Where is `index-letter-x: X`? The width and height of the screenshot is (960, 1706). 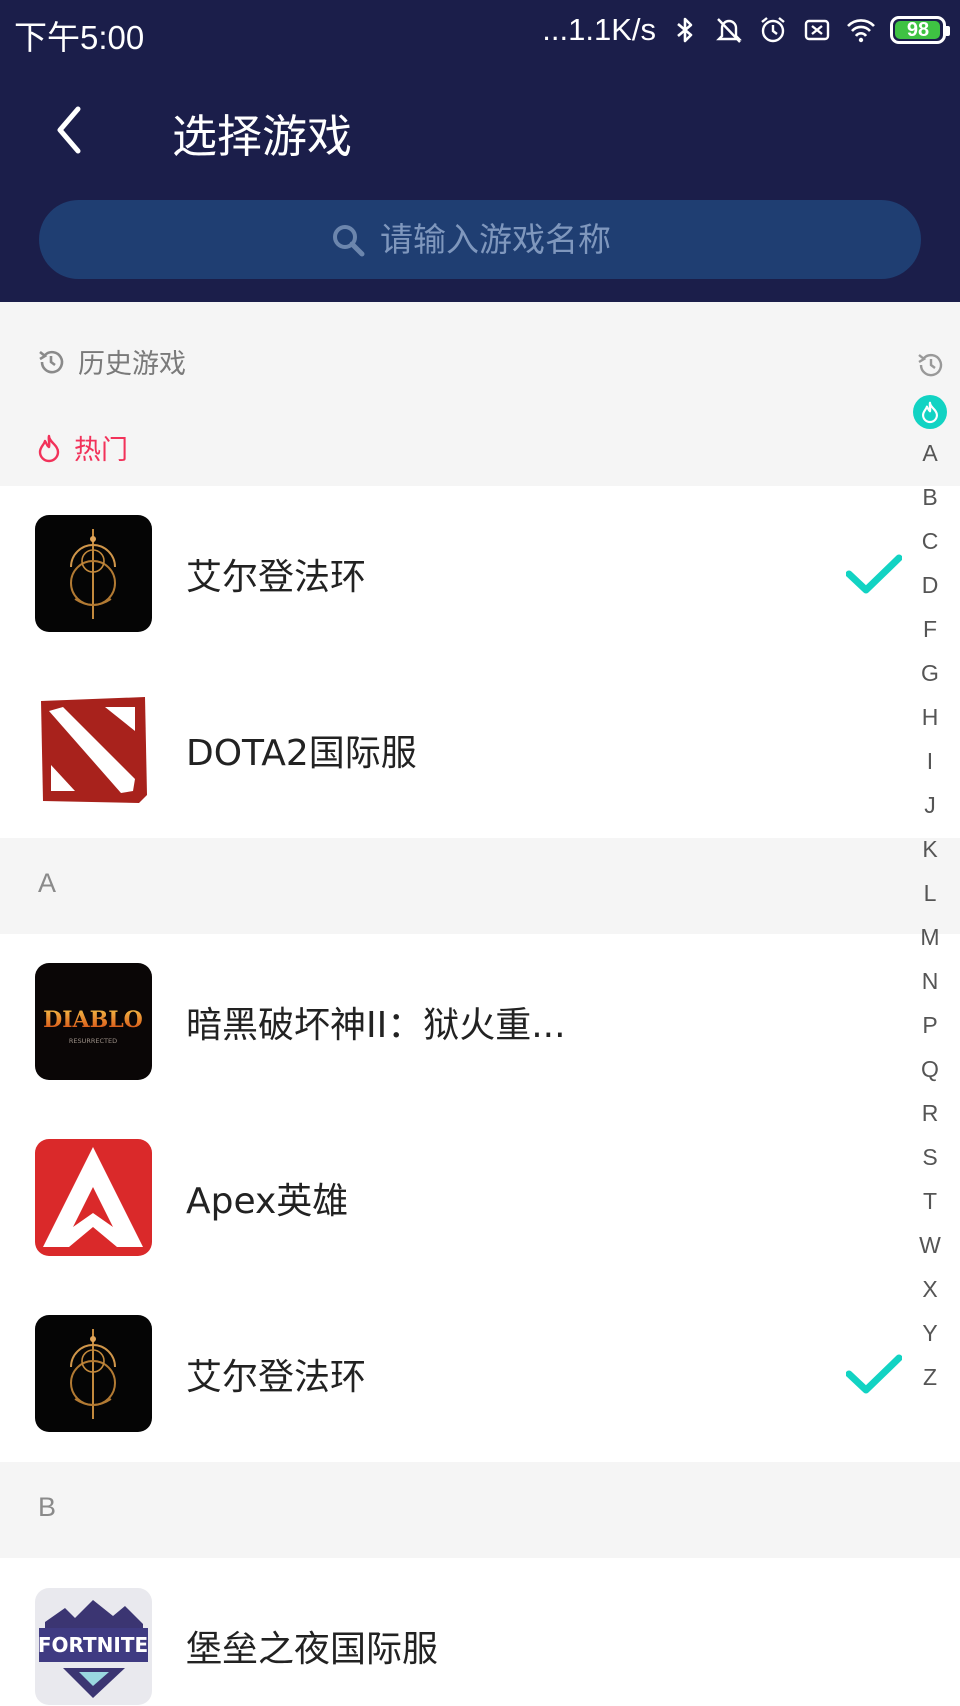 index-letter-x: X is located at coordinates (930, 1289).